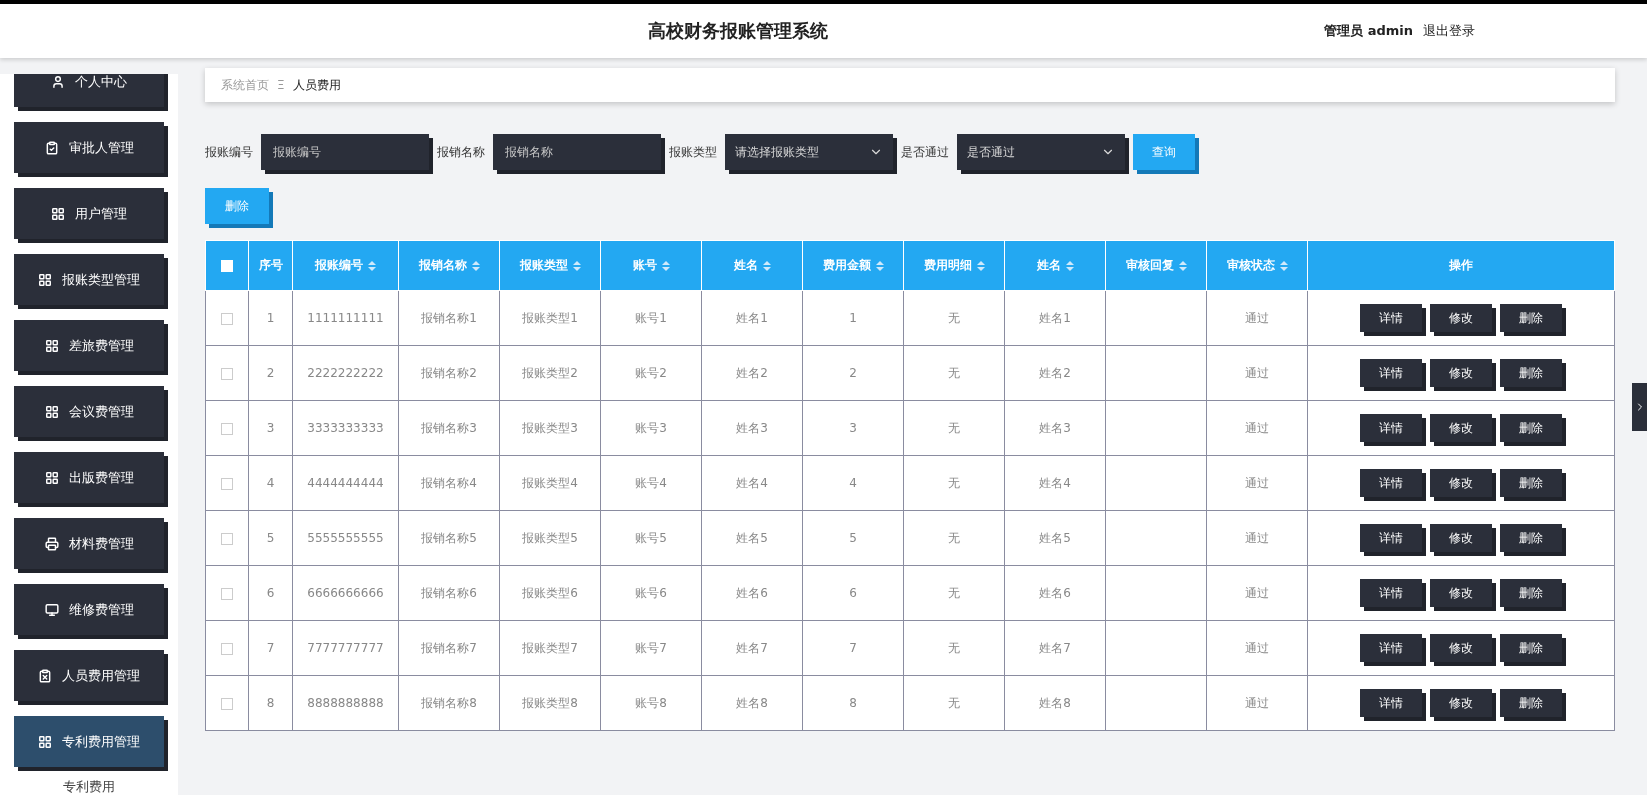 The image size is (1647, 795). Describe the element at coordinates (651, 702) in the screenshot. I see `table-cell: 账号8` at that location.